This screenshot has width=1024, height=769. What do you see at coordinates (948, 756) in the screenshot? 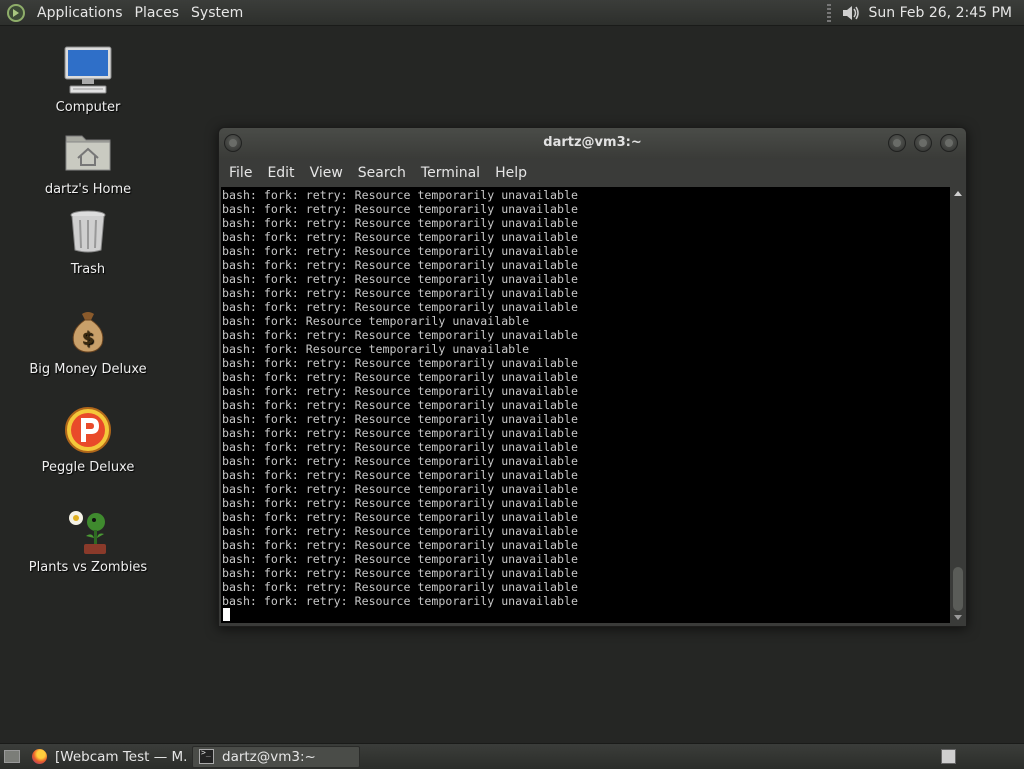
I see `workspace-switcher` at bounding box center [948, 756].